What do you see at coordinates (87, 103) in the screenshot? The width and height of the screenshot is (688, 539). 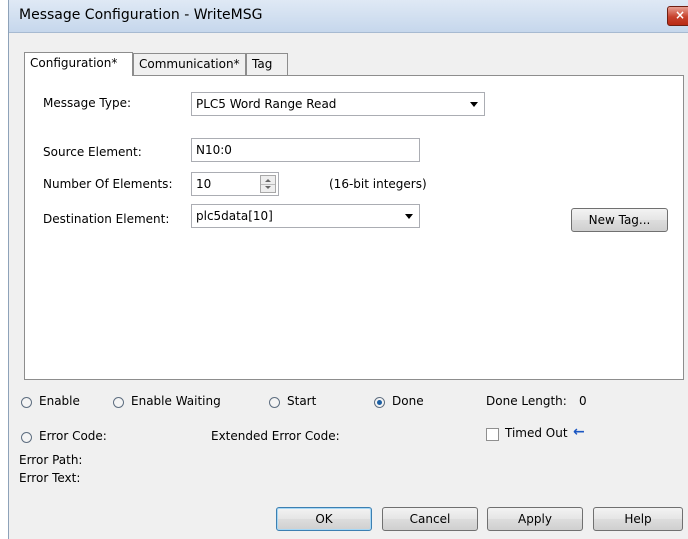 I see `message-type-label: Message Type:` at bounding box center [87, 103].